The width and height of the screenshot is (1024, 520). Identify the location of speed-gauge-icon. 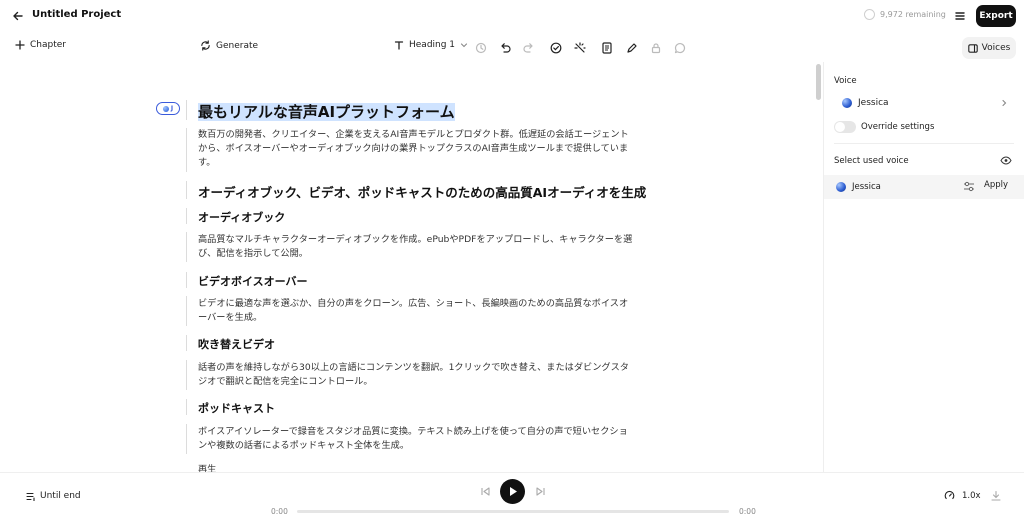
(949, 495).